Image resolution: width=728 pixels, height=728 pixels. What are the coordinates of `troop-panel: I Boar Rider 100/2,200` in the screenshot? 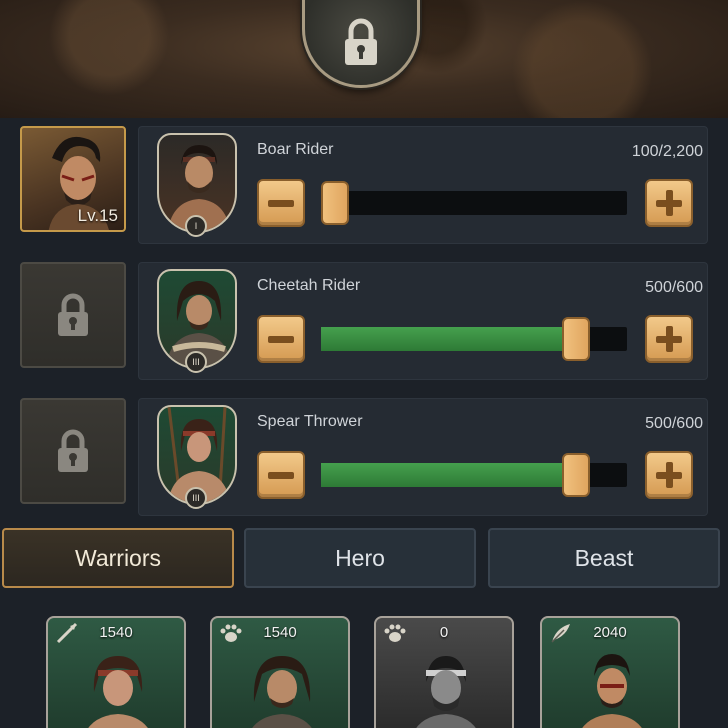 It's located at (423, 185).